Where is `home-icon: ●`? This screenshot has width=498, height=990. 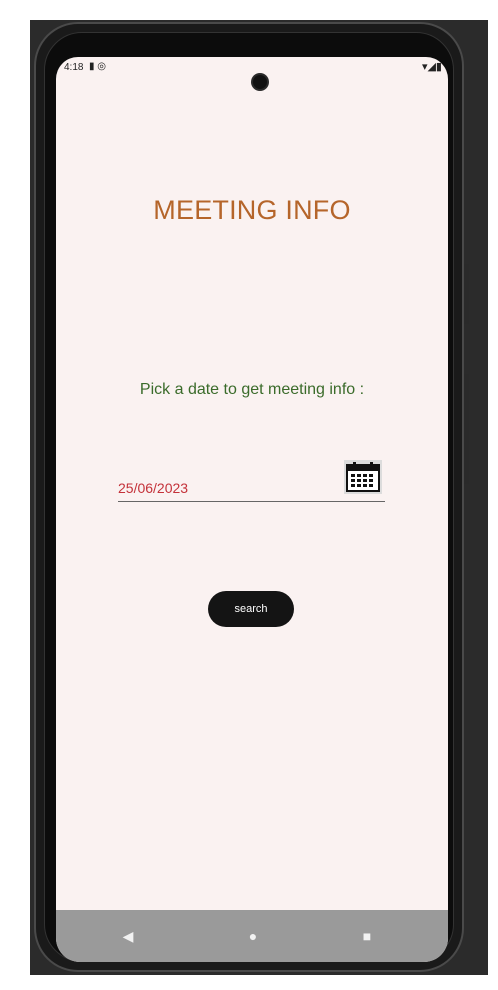 home-icon: ● is located at coordinates (253, 936).